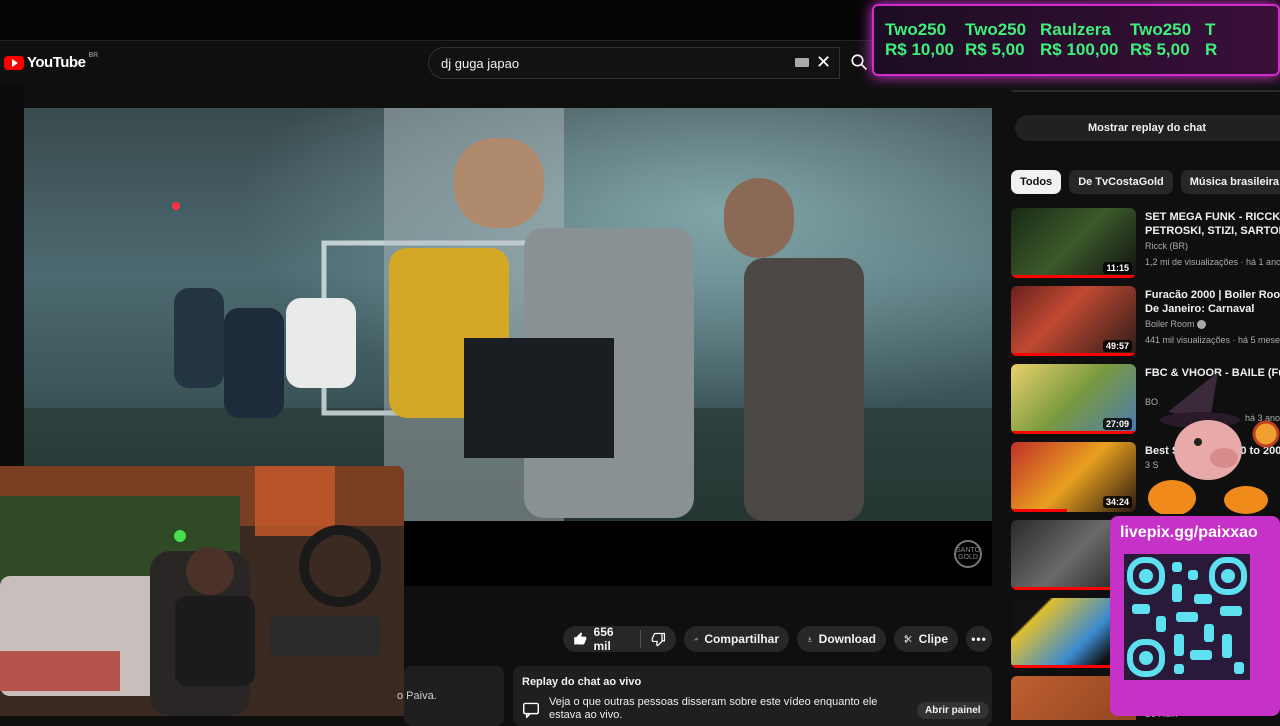 The width and height of the screenshot is (1280, 726). Describe the element at coordinates (1214, 443) in the screenshot. I see `pig-mascot-overlay` at that location.